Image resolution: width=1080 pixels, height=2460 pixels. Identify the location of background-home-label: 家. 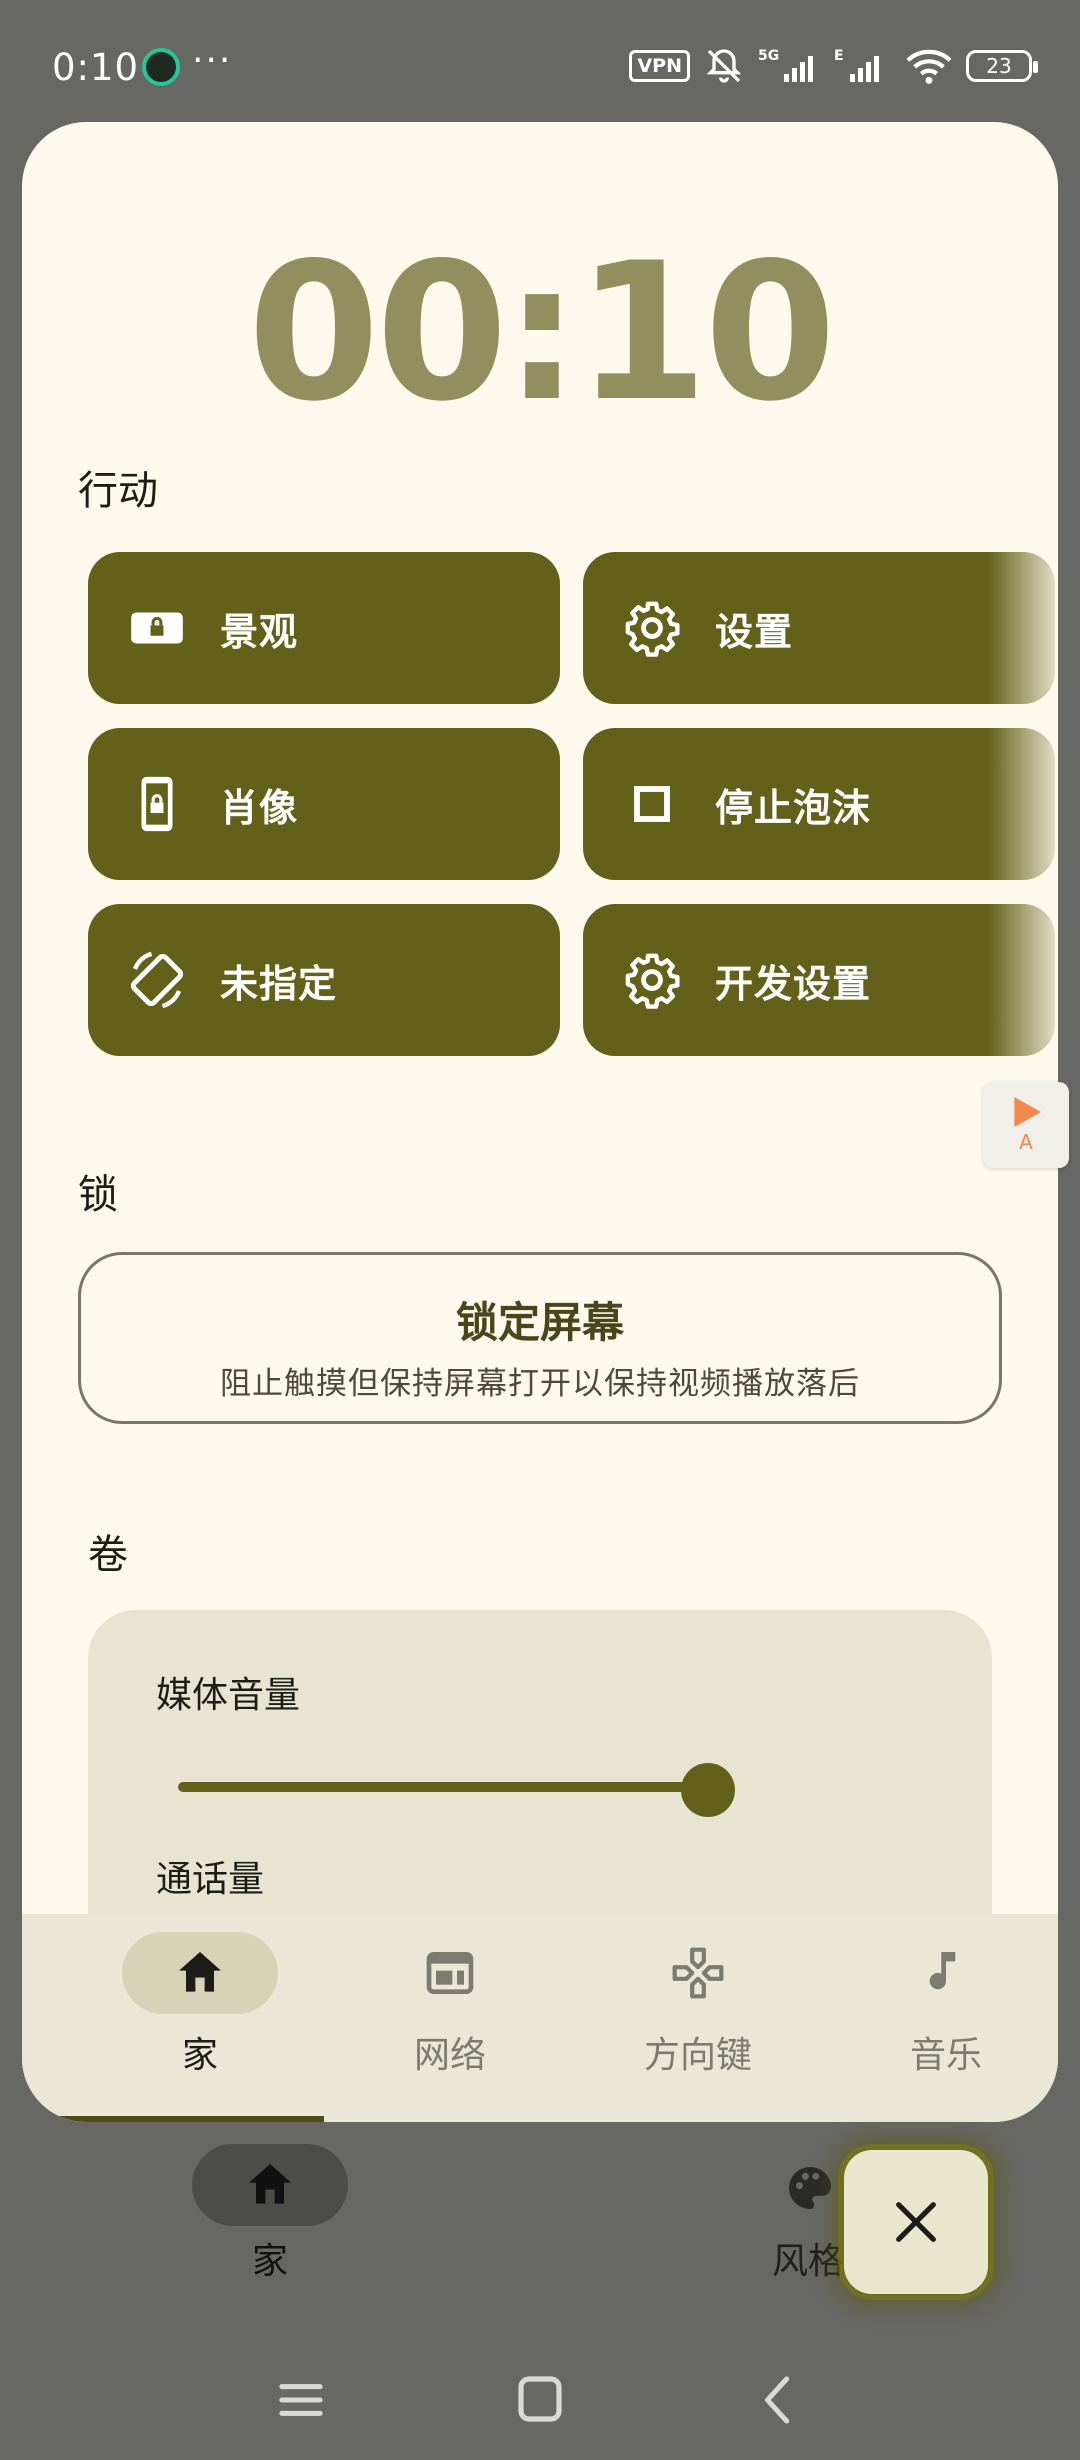
(269, 2261).